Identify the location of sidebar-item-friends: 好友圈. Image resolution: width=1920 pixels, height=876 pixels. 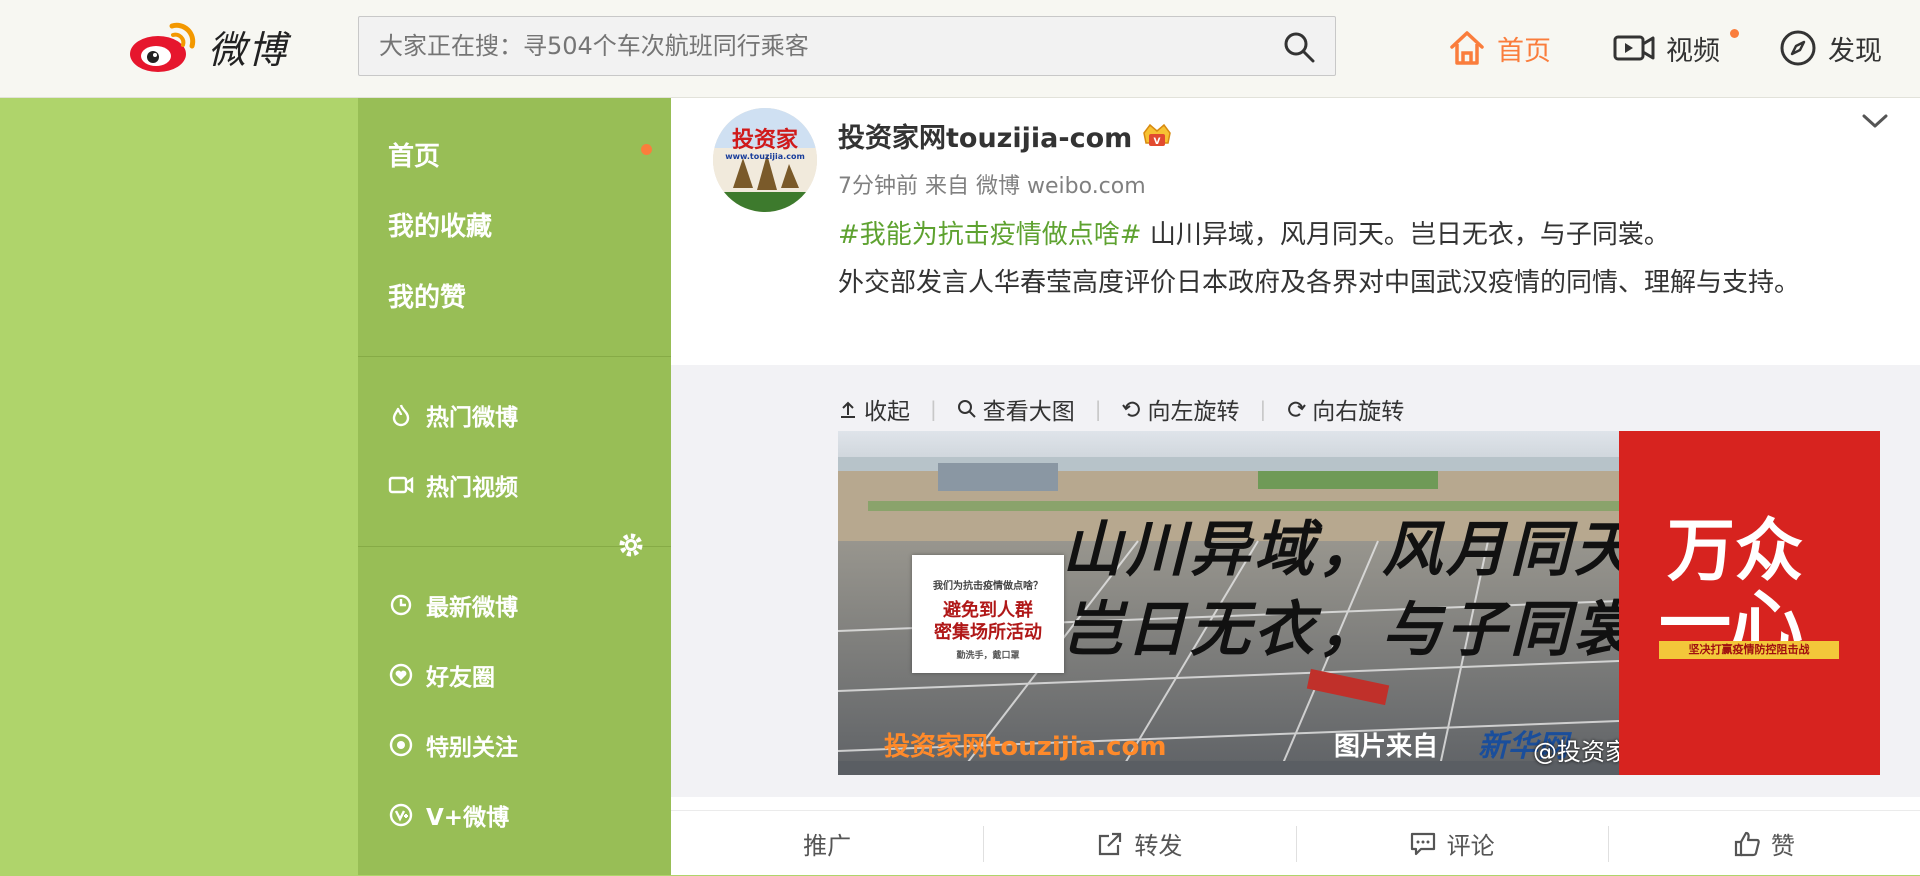
(441, 675).